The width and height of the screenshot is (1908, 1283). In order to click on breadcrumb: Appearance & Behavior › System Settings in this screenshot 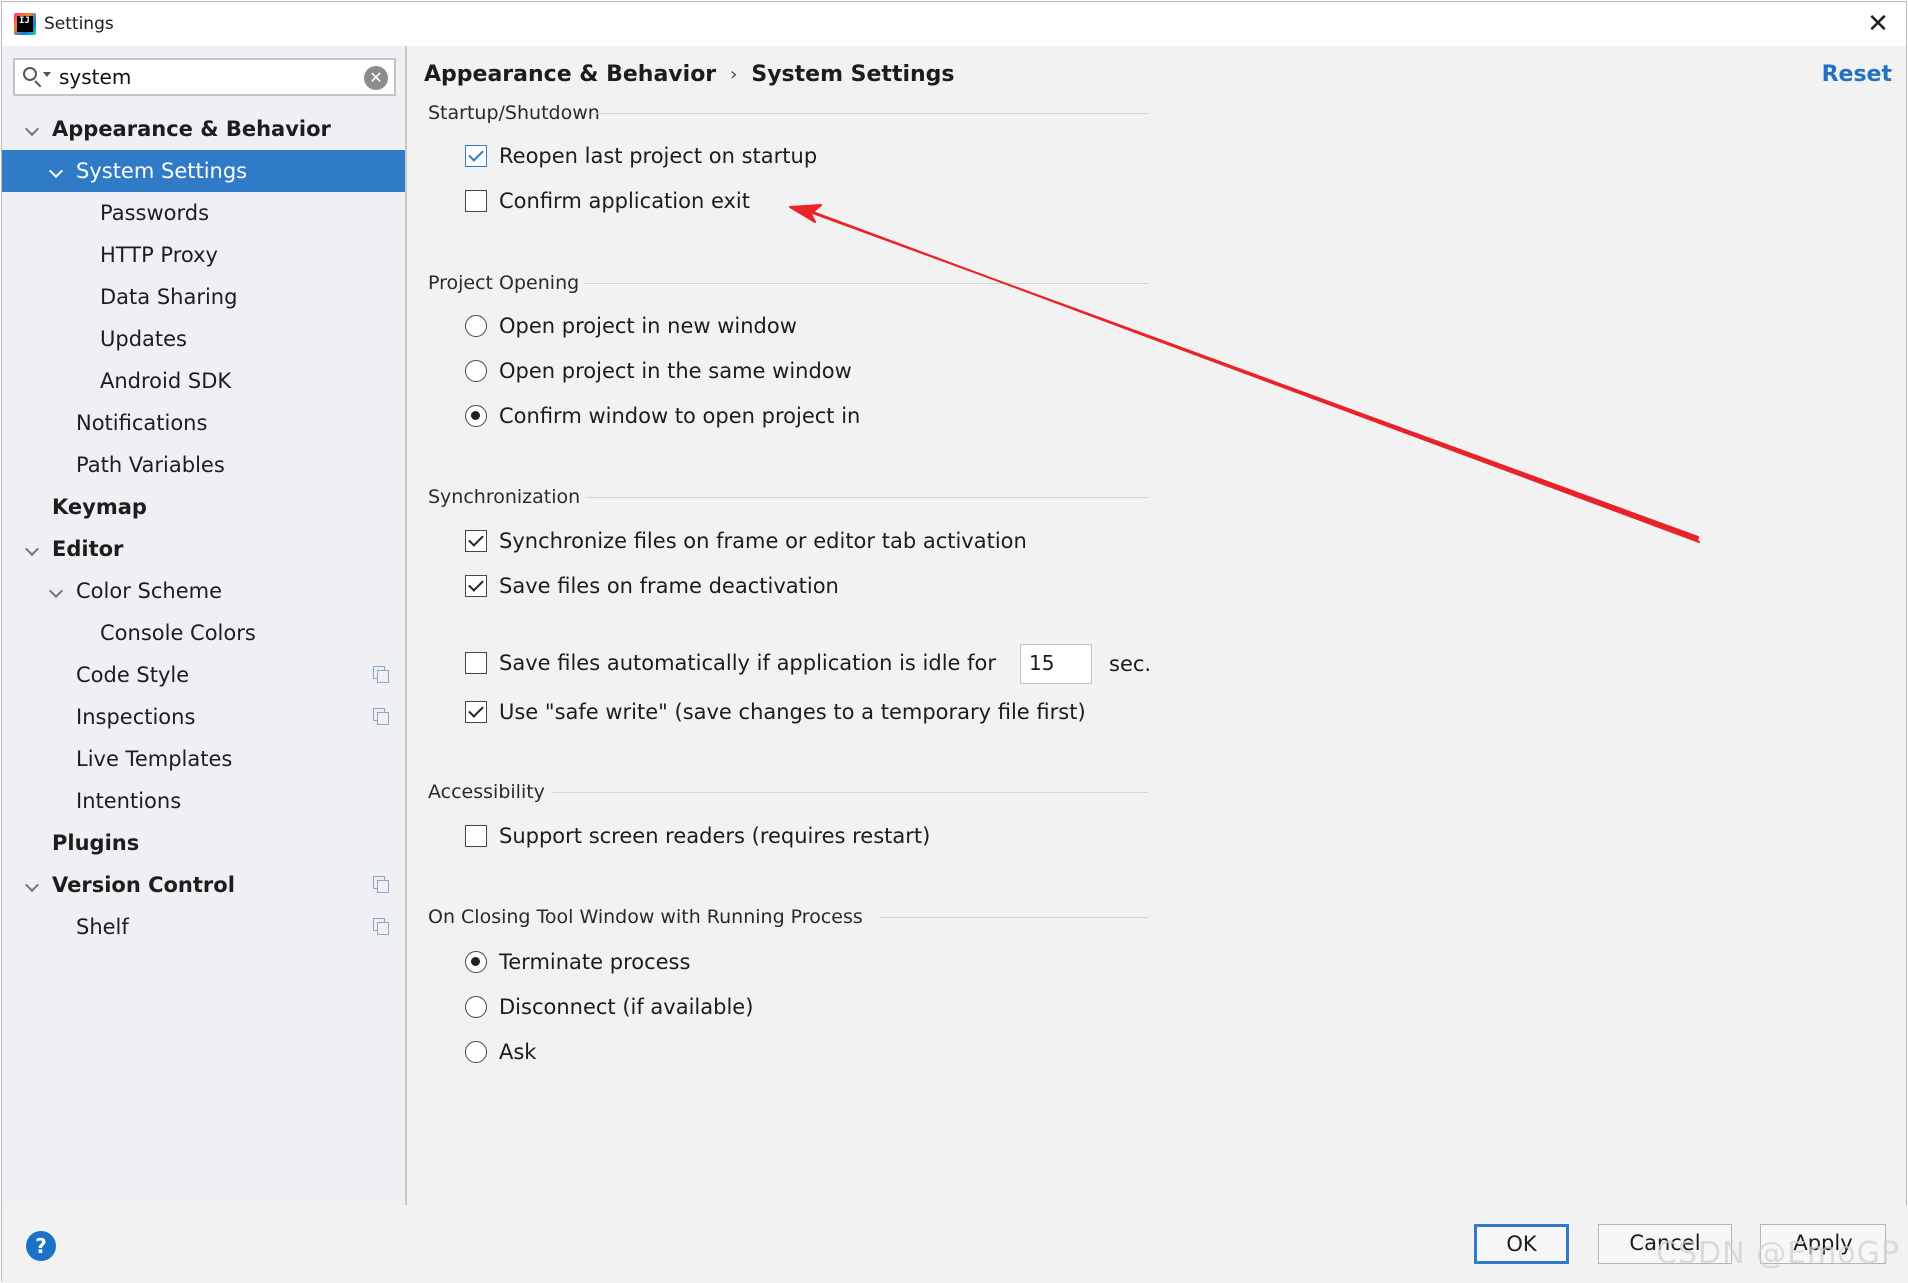, I will do `click(689, 74)`.